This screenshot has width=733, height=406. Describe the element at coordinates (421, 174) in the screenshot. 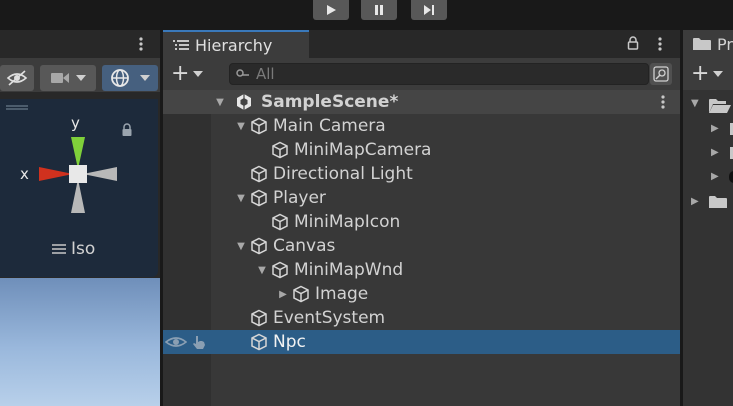

I see `hierarchy-row: Directional Light` at that location.